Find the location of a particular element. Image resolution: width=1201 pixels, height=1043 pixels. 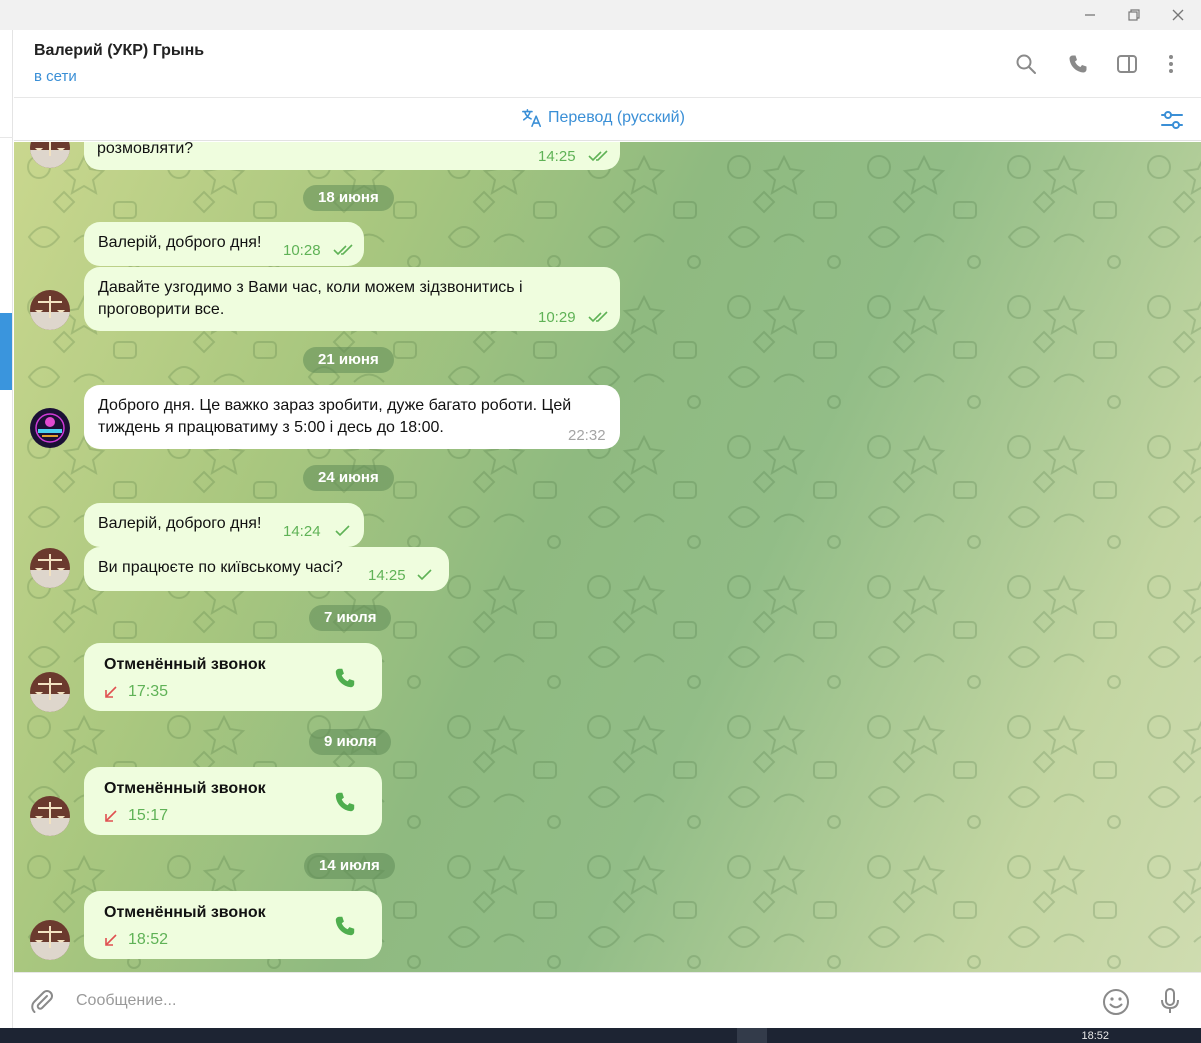

message-bubble: Валерій, доброго дня! 14:24 is located at coordinates (224, 525).